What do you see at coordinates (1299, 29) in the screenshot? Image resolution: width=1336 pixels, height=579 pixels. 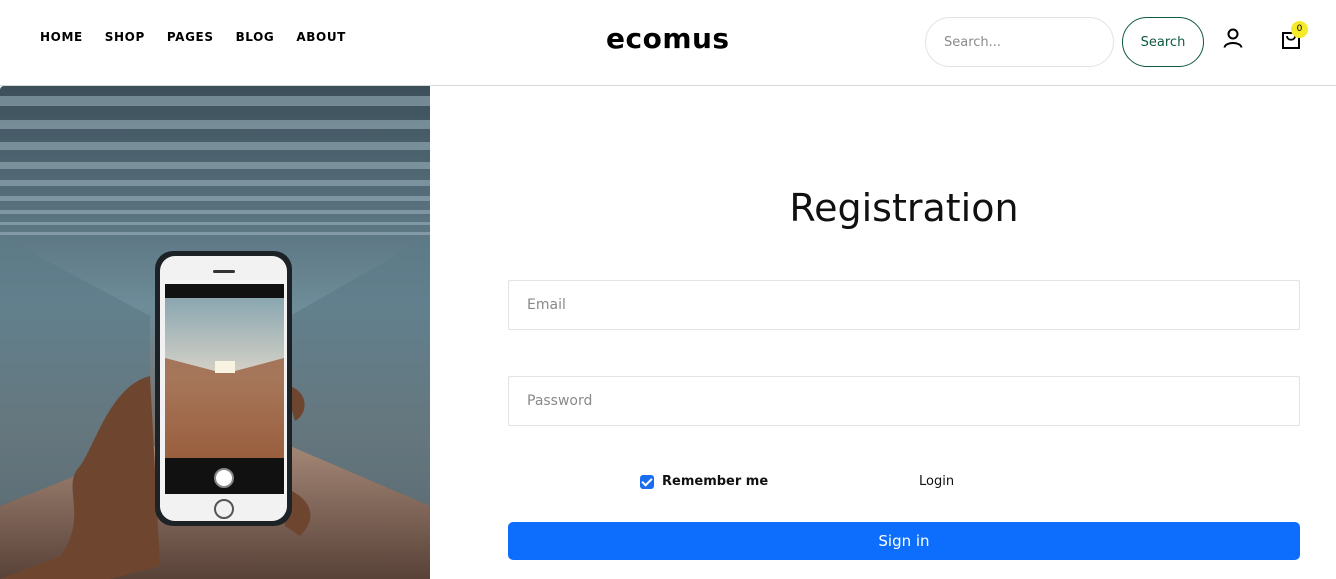 I see `cart-count-badge: 0` at bounding box center [1299, 29].